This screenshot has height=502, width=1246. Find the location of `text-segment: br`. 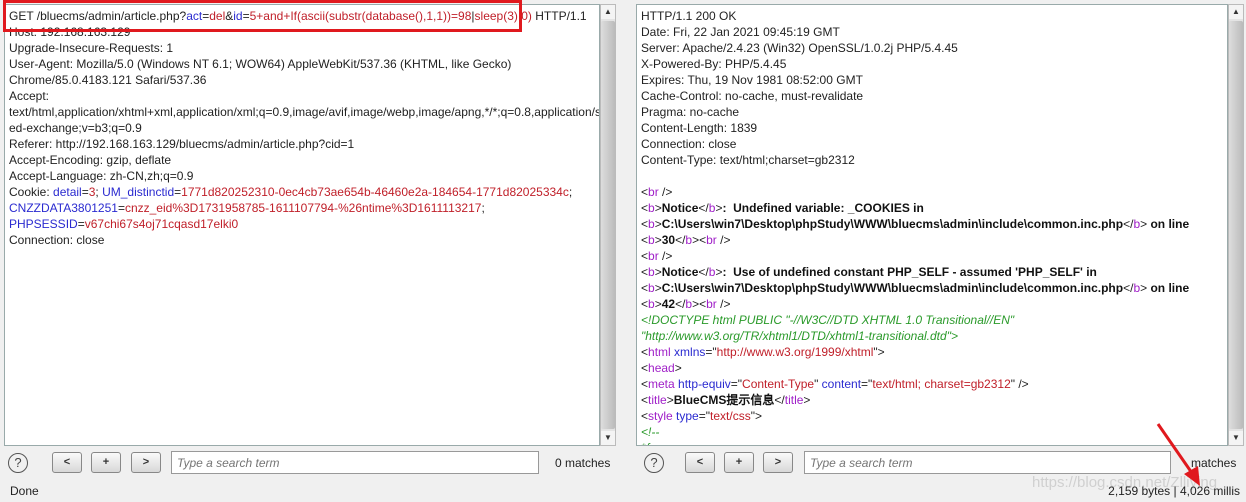

text-segment: br is located at coordinates (711, 240).